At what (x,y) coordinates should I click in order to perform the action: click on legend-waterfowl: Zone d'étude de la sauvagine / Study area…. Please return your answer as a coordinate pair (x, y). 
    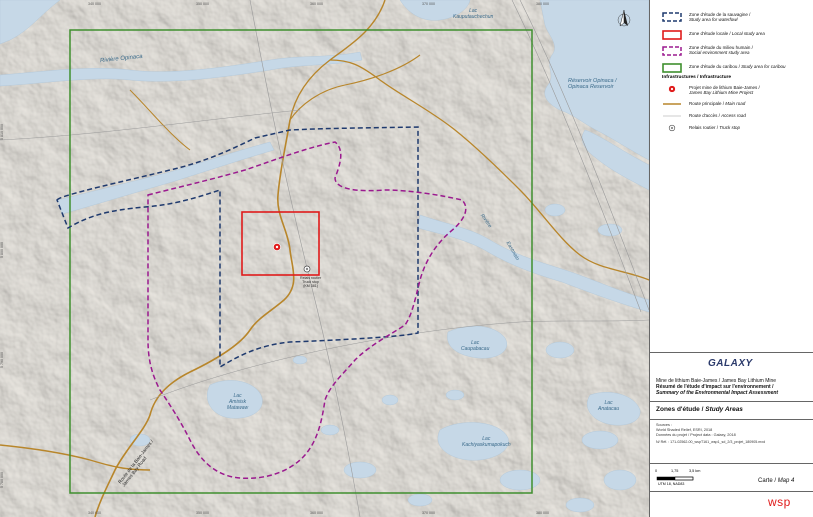
    Looking at the image, I should click on (720, 17).